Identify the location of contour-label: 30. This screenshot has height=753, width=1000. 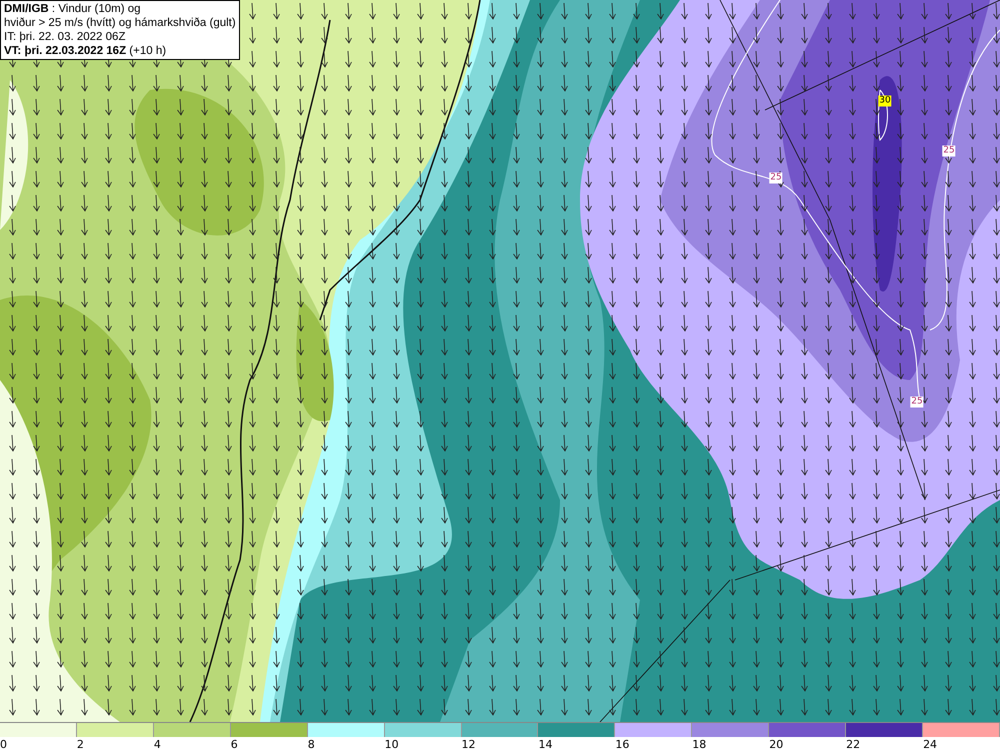
(885, 101).